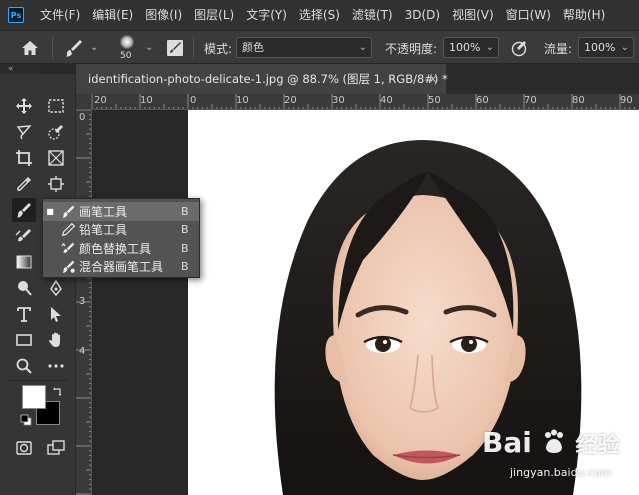 This screenshot has width=639, height=495. I want to click on zoom-icon, so click(24, 366).